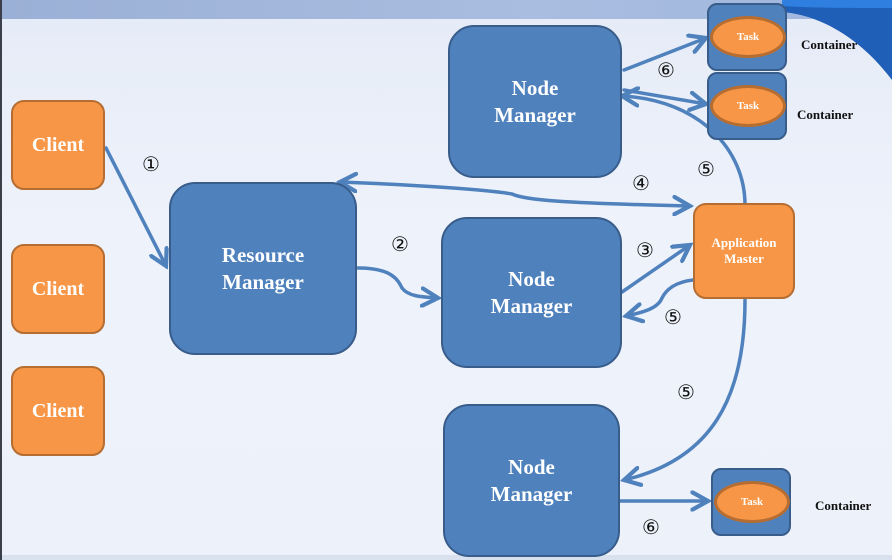 The image size is (892, 560). What do you see at coordinates (263, 255) in the screenshot?
I see `resource-manager-label-line1: Resource` at bounding box center [263, 255].